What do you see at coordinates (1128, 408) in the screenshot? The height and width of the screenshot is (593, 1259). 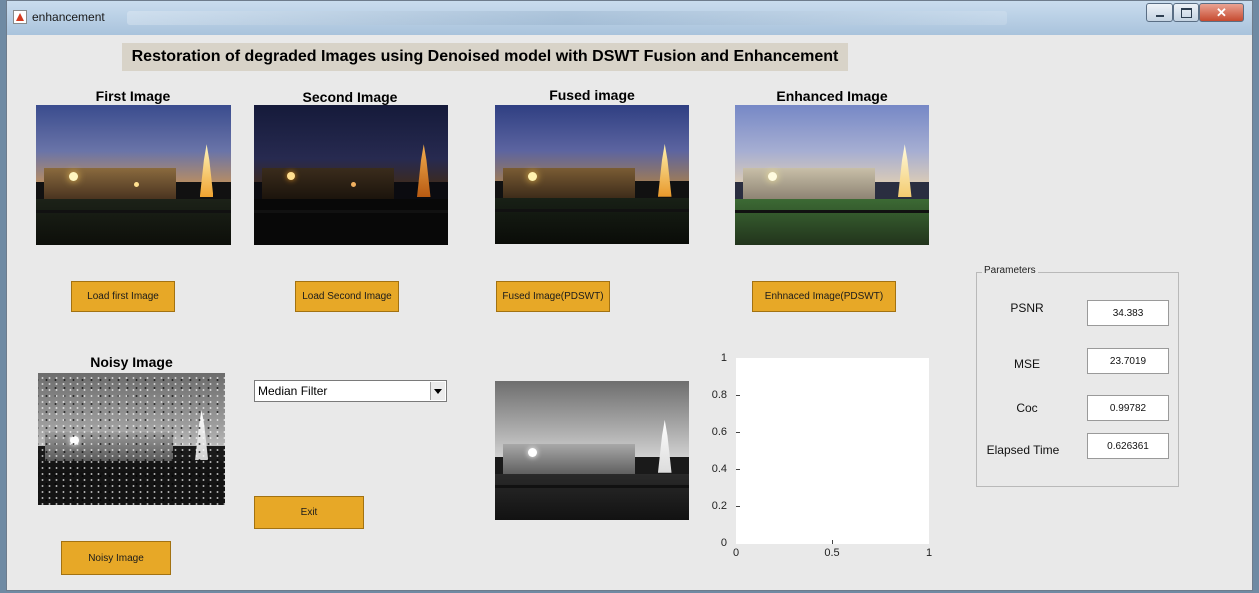 I see `coc-field: 0.99782` at bounding box center [1128, 408].